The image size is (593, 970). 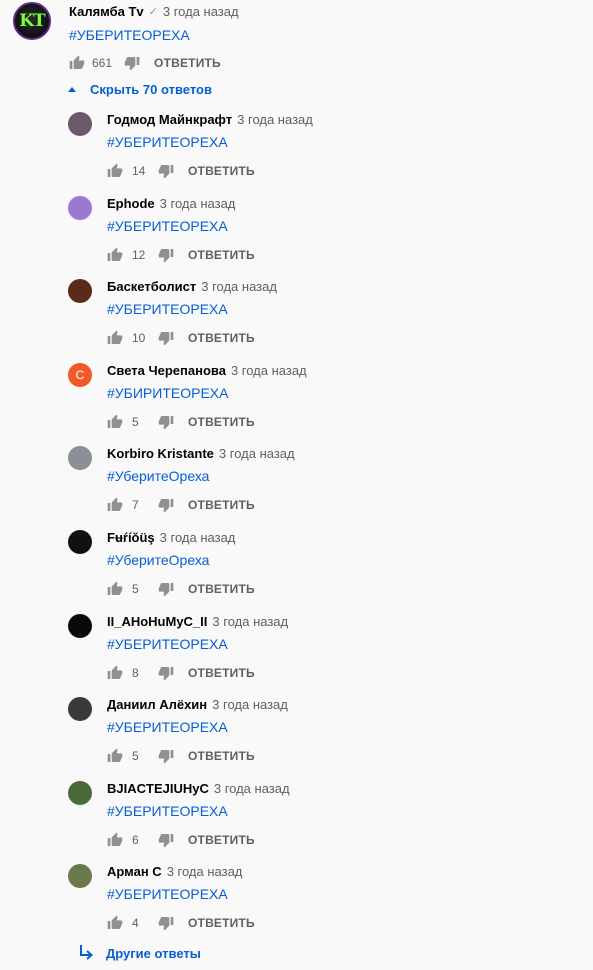 I want to click on reply-author: Света Черепанова, so click(x=166, y=370).